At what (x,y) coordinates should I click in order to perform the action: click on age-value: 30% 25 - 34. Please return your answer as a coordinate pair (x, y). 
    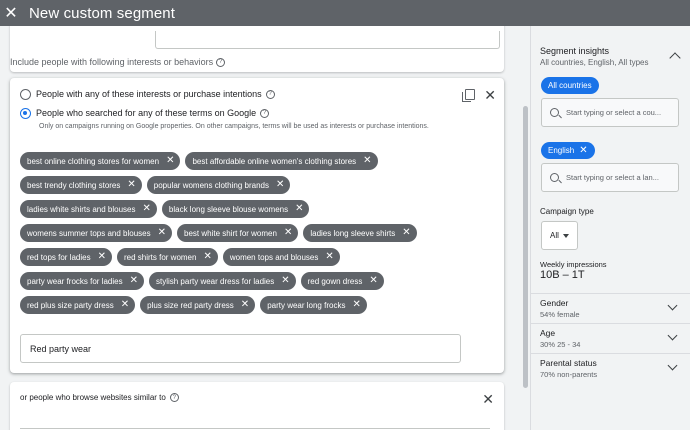
    Looking at the image, I should click on (560, 344).